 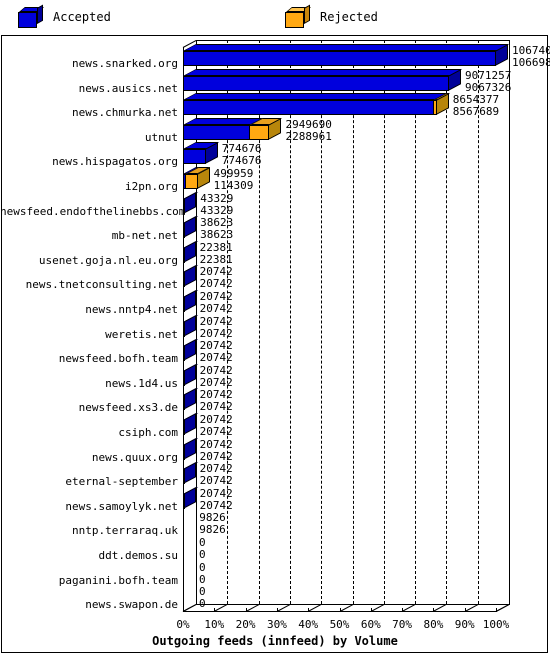 What do you see at coordinates (216, 284) in the screenshot?
I see `accepted-value-label-9: 20742` at bounding box center [216, 284].